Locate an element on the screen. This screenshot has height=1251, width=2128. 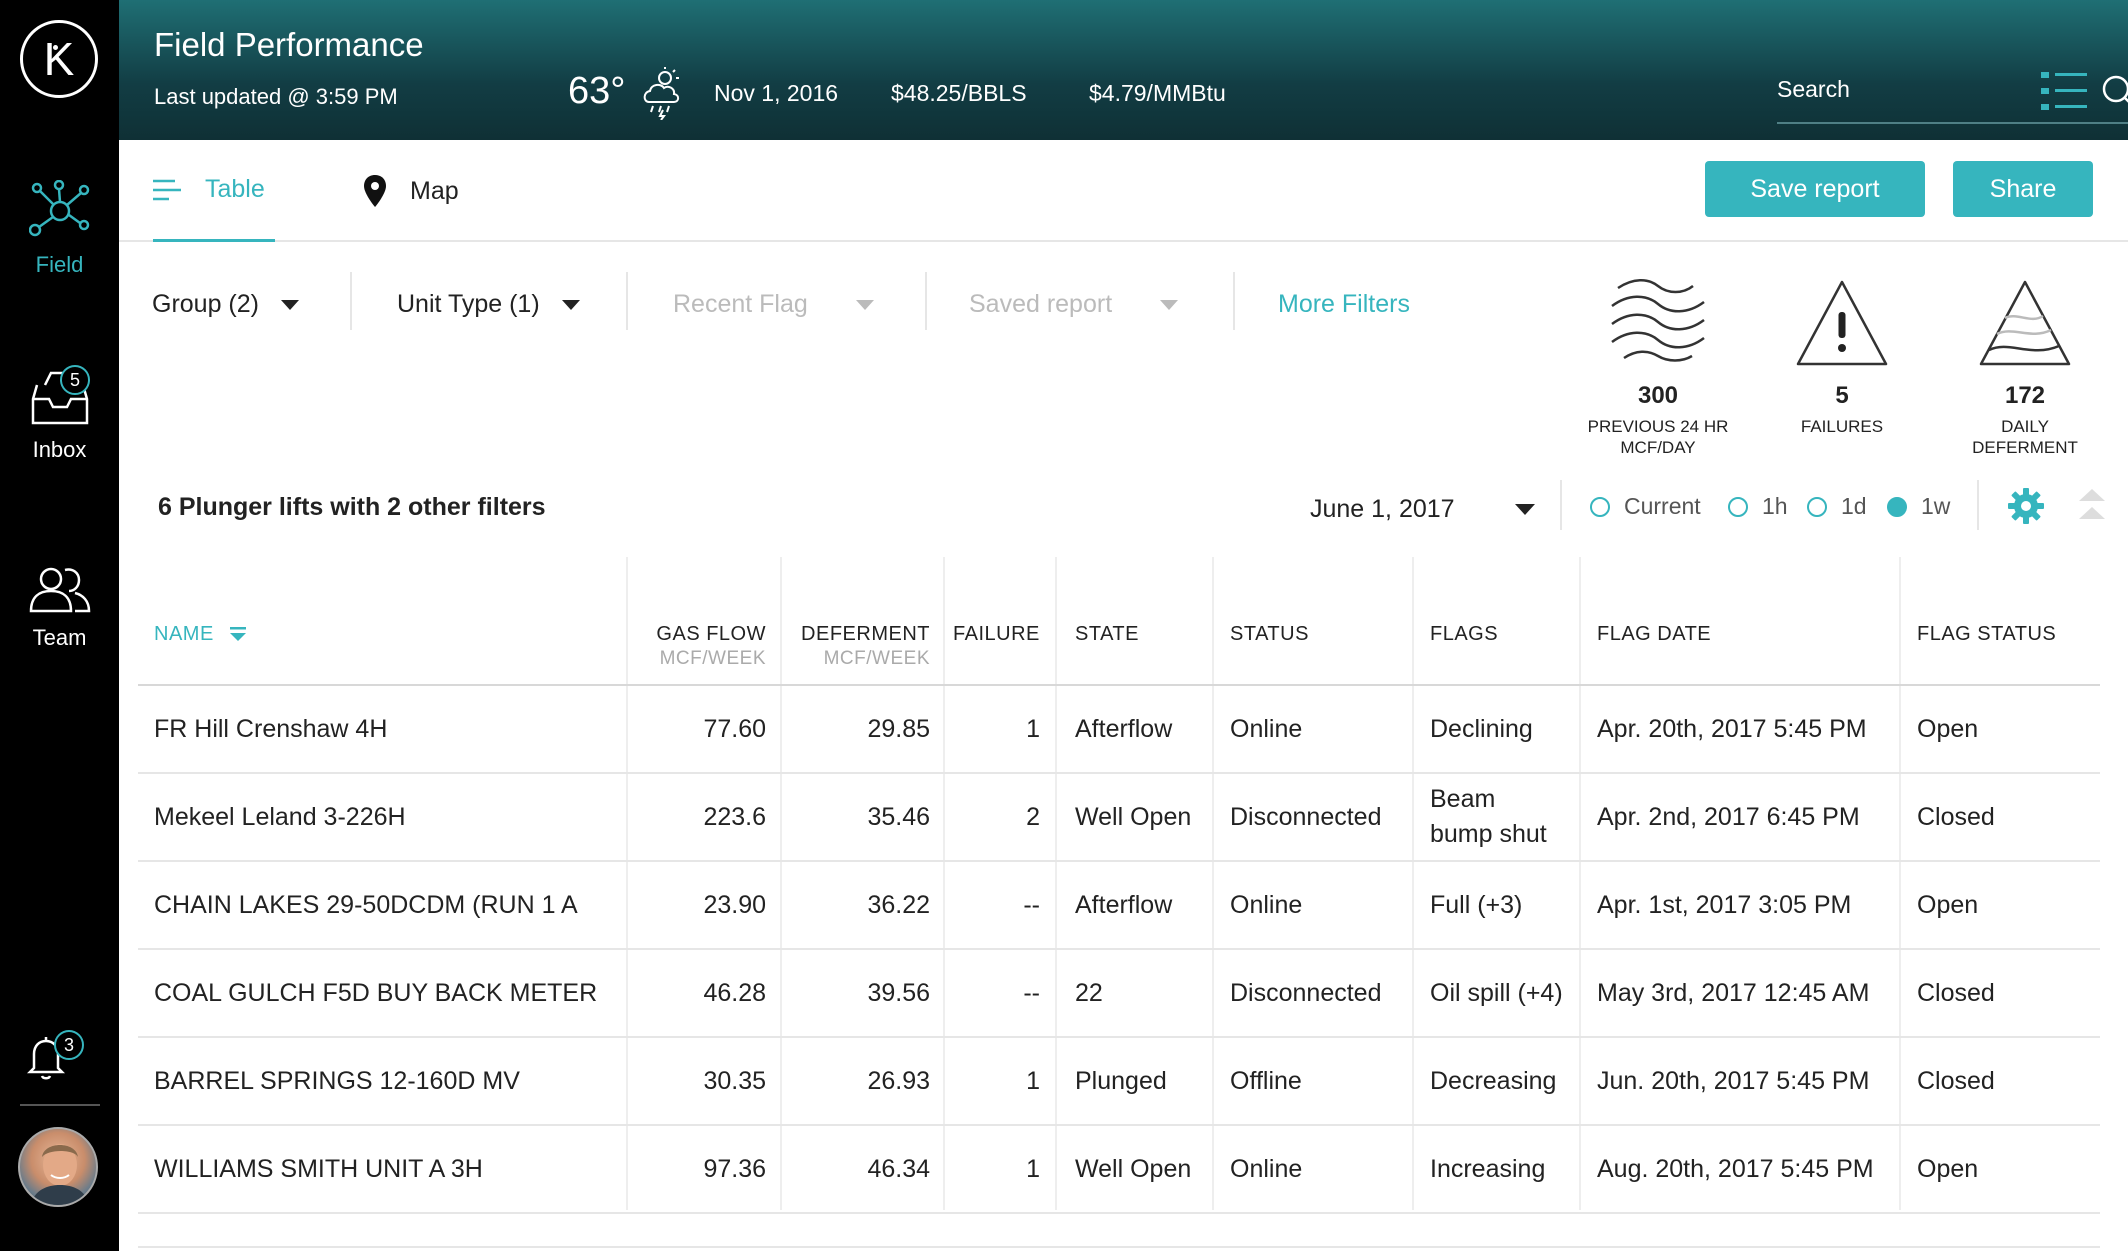
table-bottom-border is located at coordinates (1119, 1247).